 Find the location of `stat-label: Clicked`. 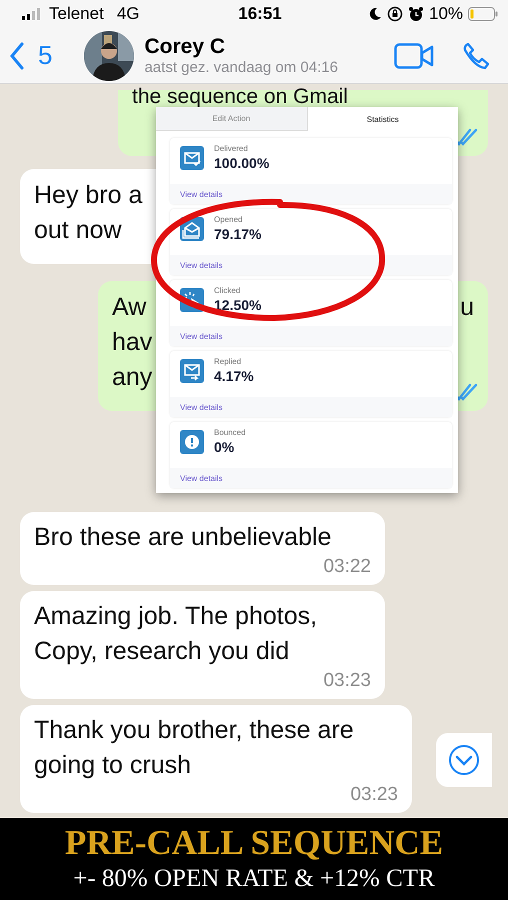

stat-label: Clicked is located at coordinates (228, 291).